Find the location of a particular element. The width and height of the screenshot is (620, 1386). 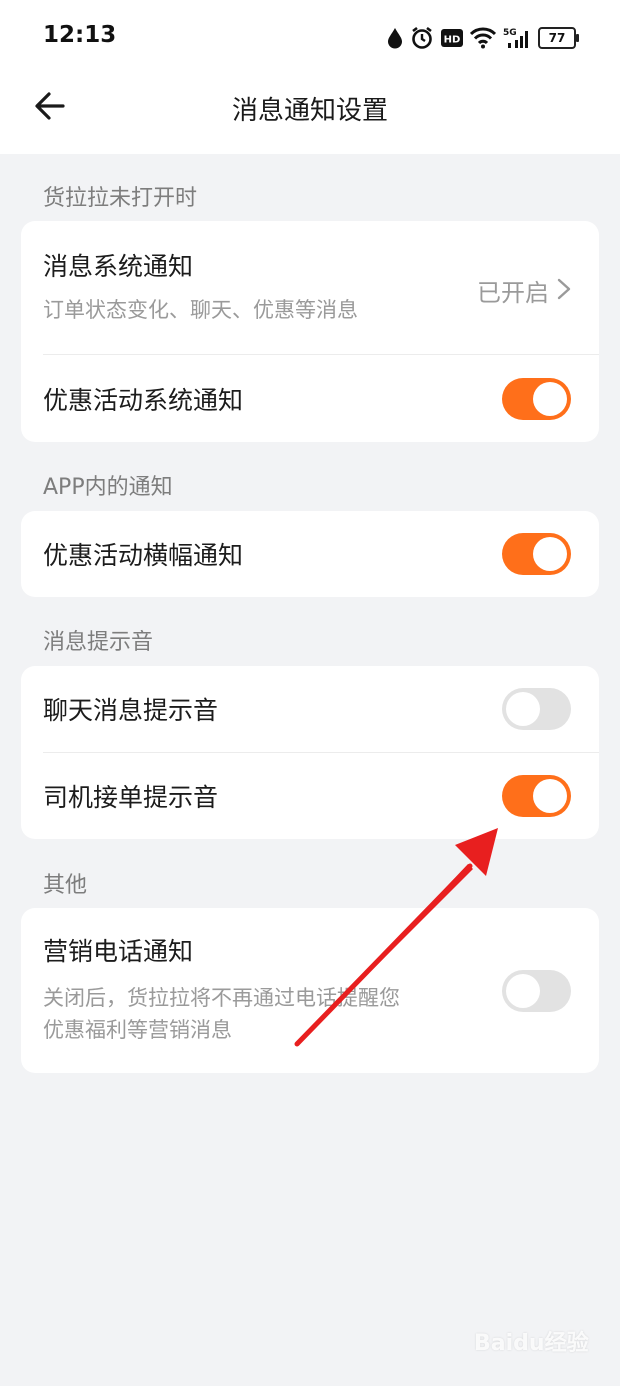

section-label-sound: 消息提示音 is located at coordinates (98, 642).